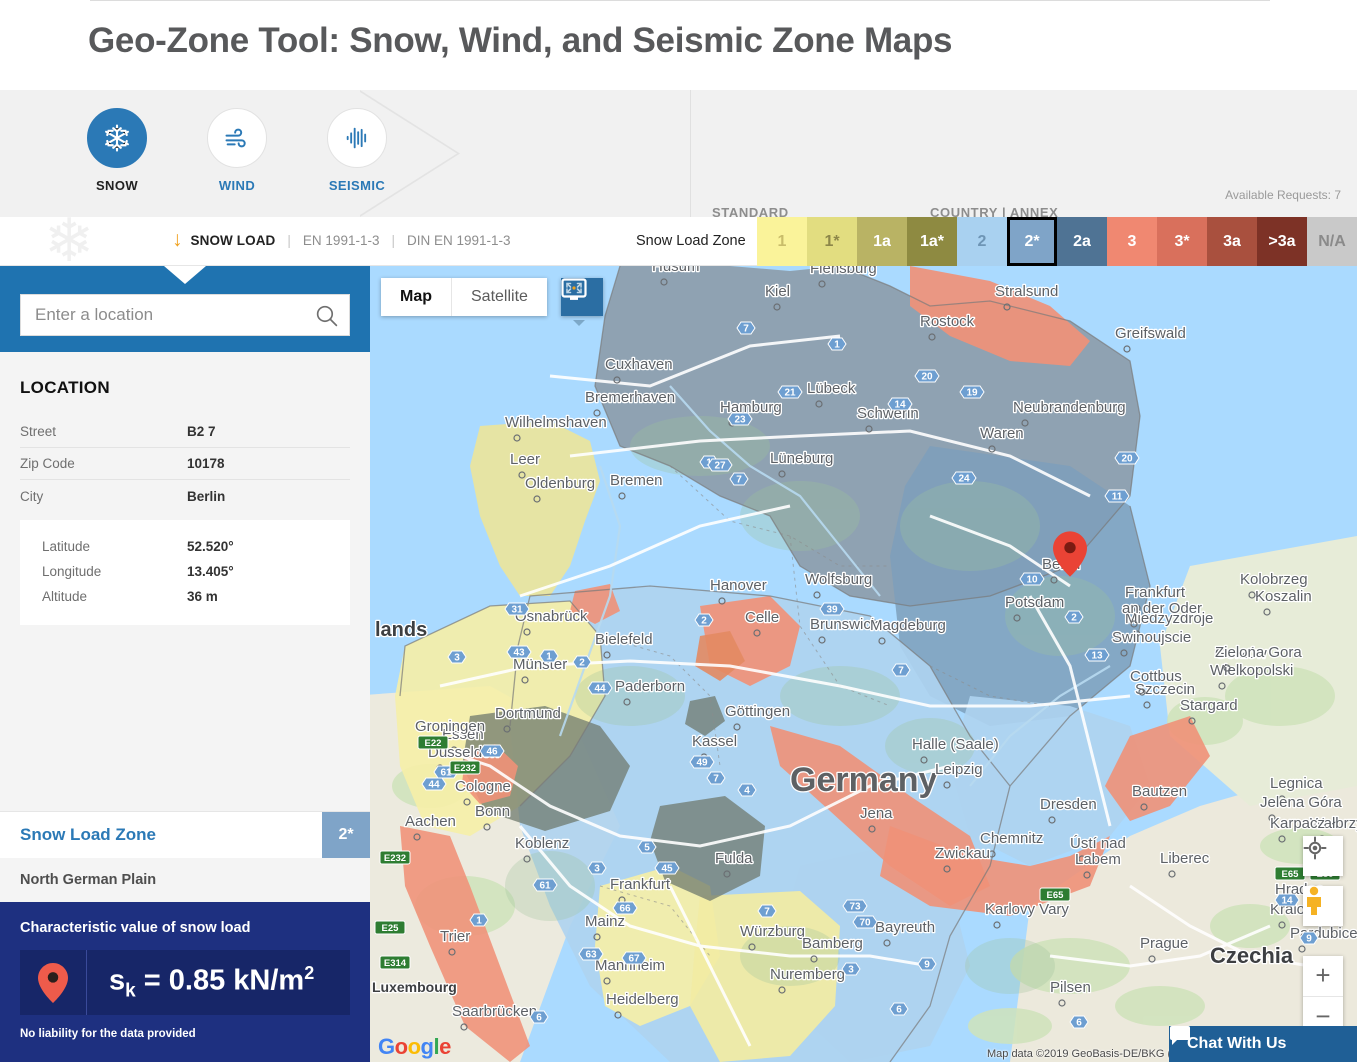 This screenshot has height=1062, width=1357. What do you see at coordinates (1323, 976) in the screenshot?
I see `zoom-in-button: +` at bounding box center [1323, 976].